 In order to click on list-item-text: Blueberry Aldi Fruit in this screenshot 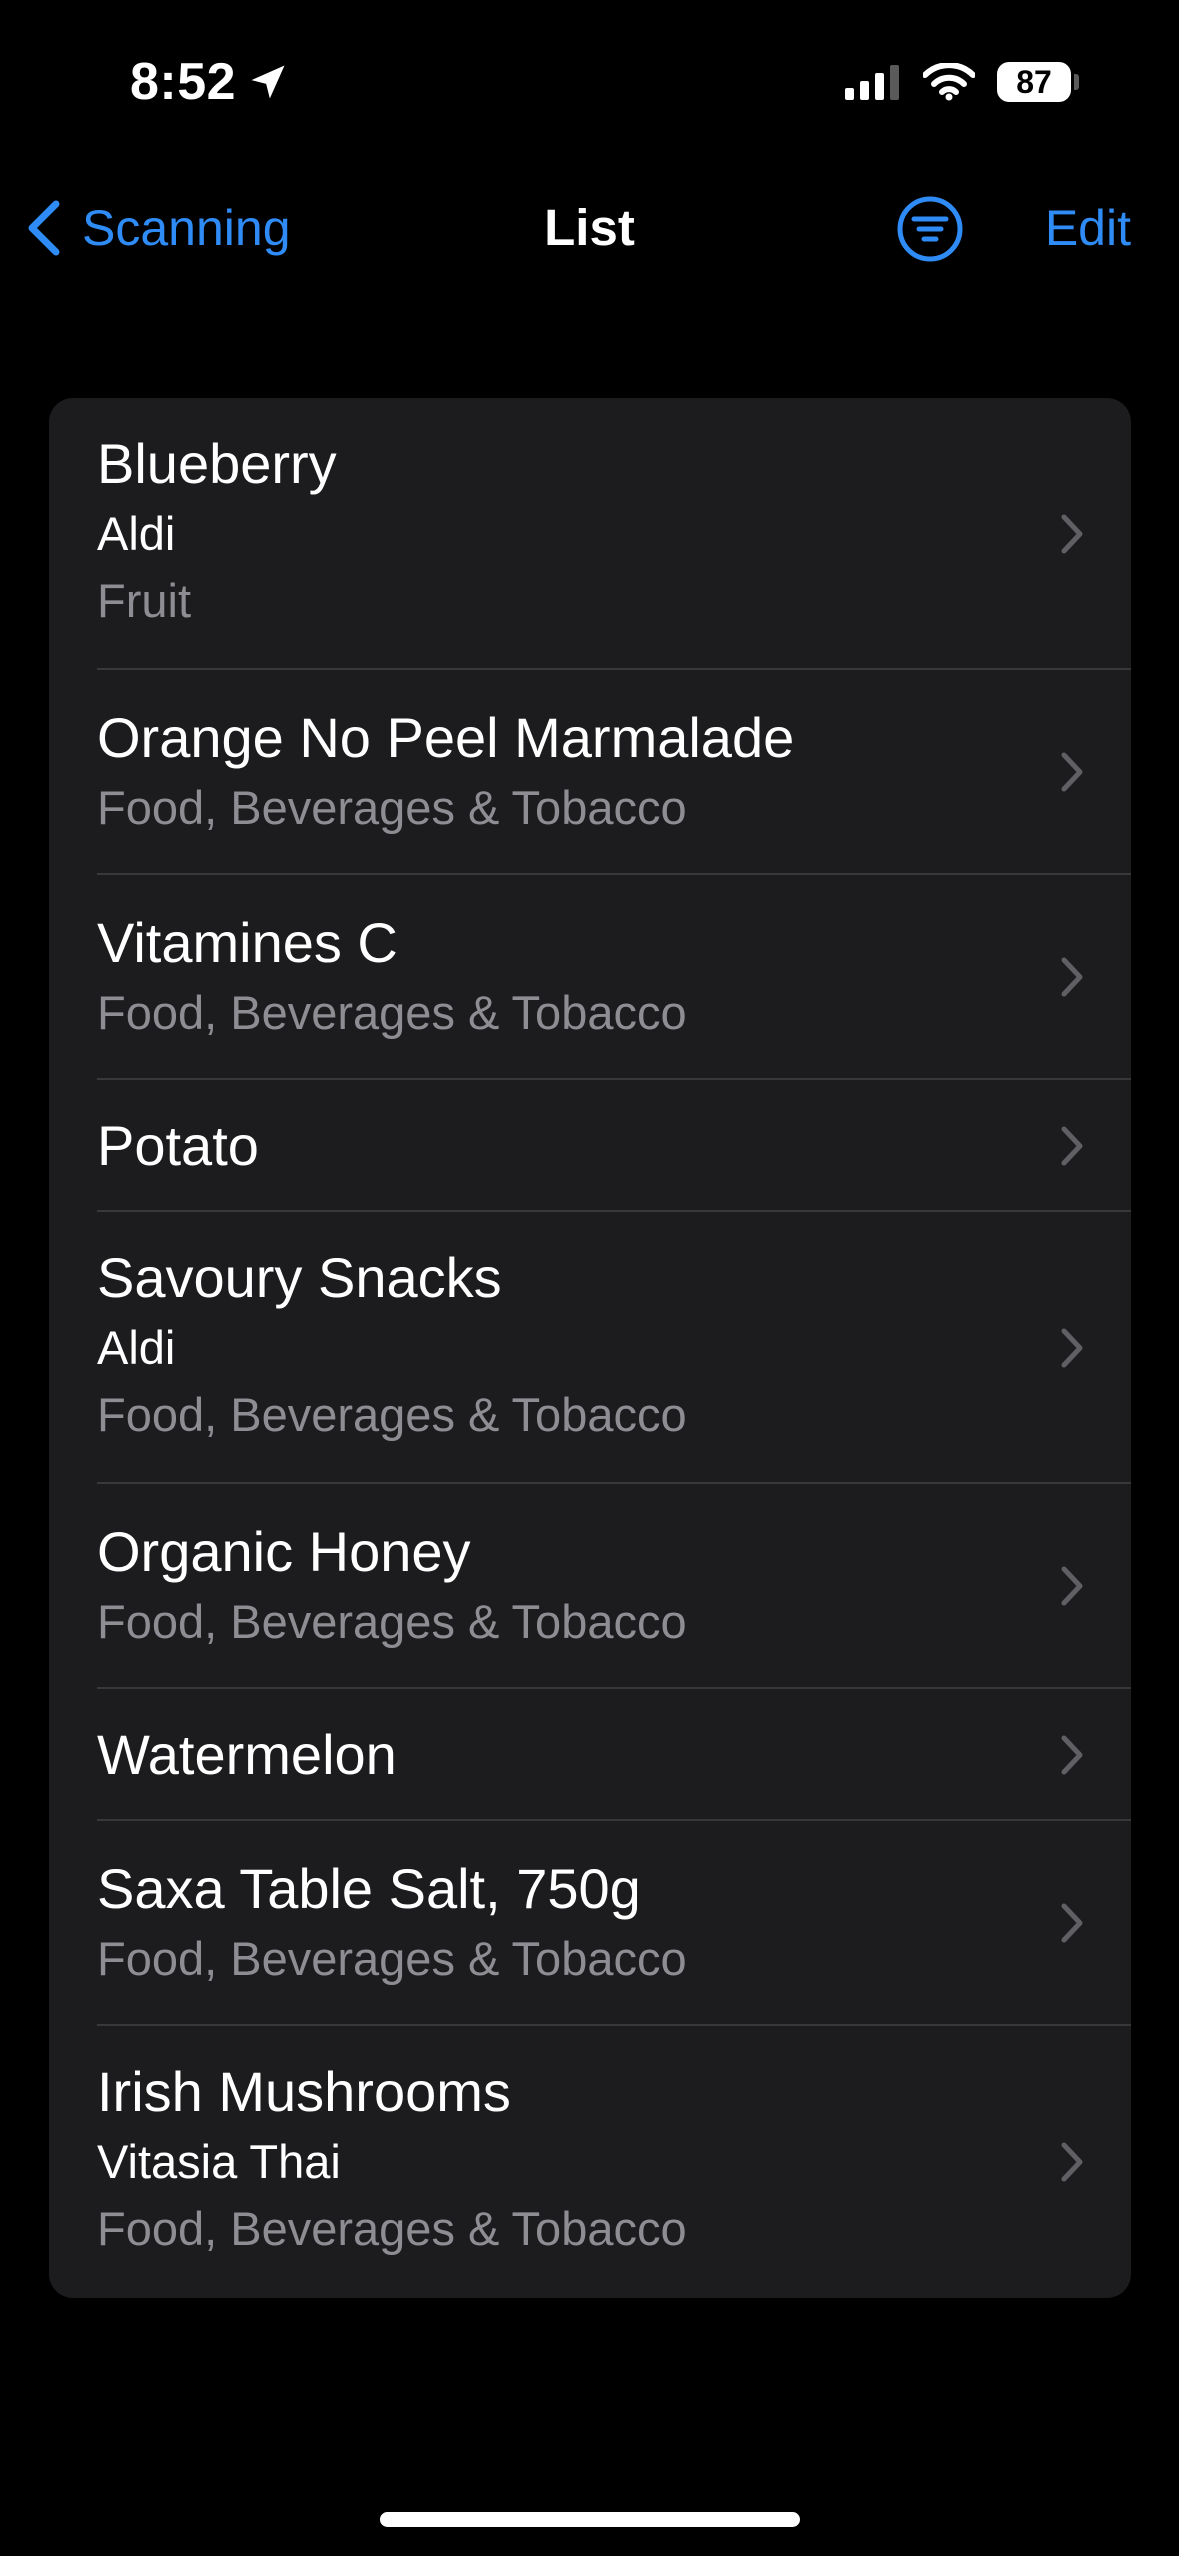, I will do `click(554, 531)`.